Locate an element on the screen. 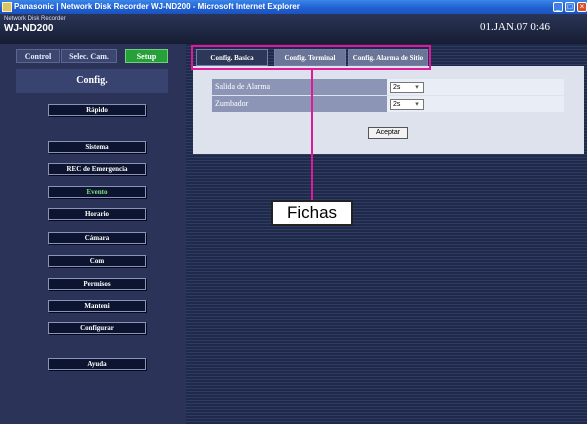 Image resolution: width=587 pixels, height=424 pixels. close-button: × is located at coordinates (582, 7).